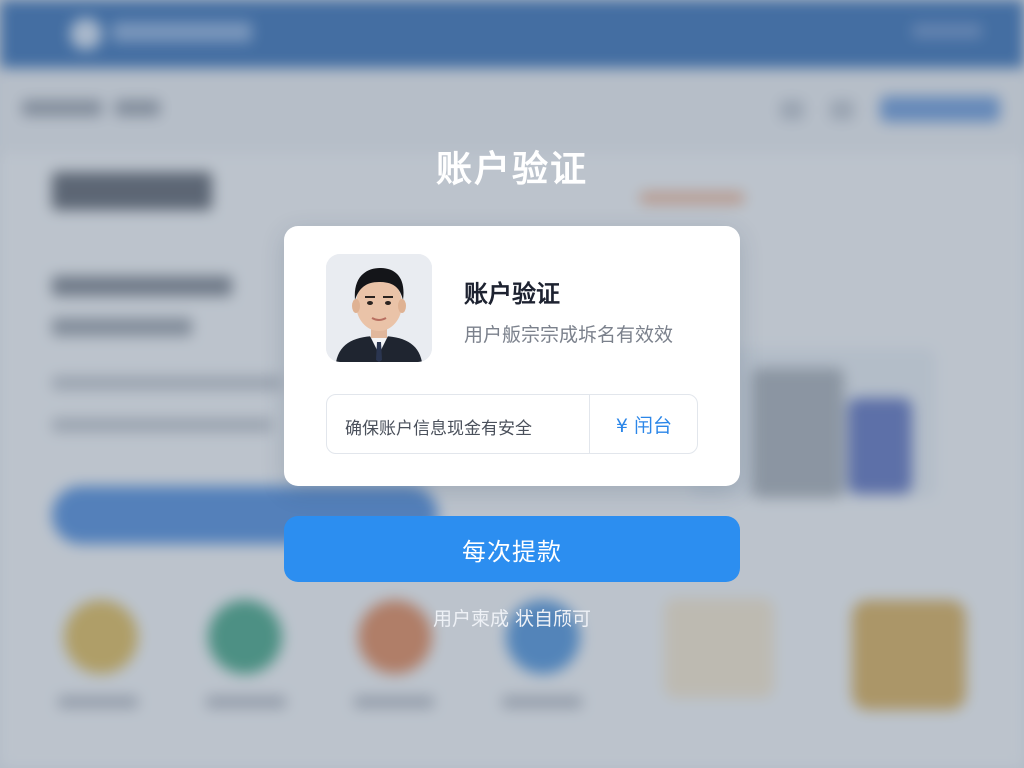 The height and width of the screenshot is (768, 1024). I want to click on field-action-link: ¥ 闬台, so click(644, 424).